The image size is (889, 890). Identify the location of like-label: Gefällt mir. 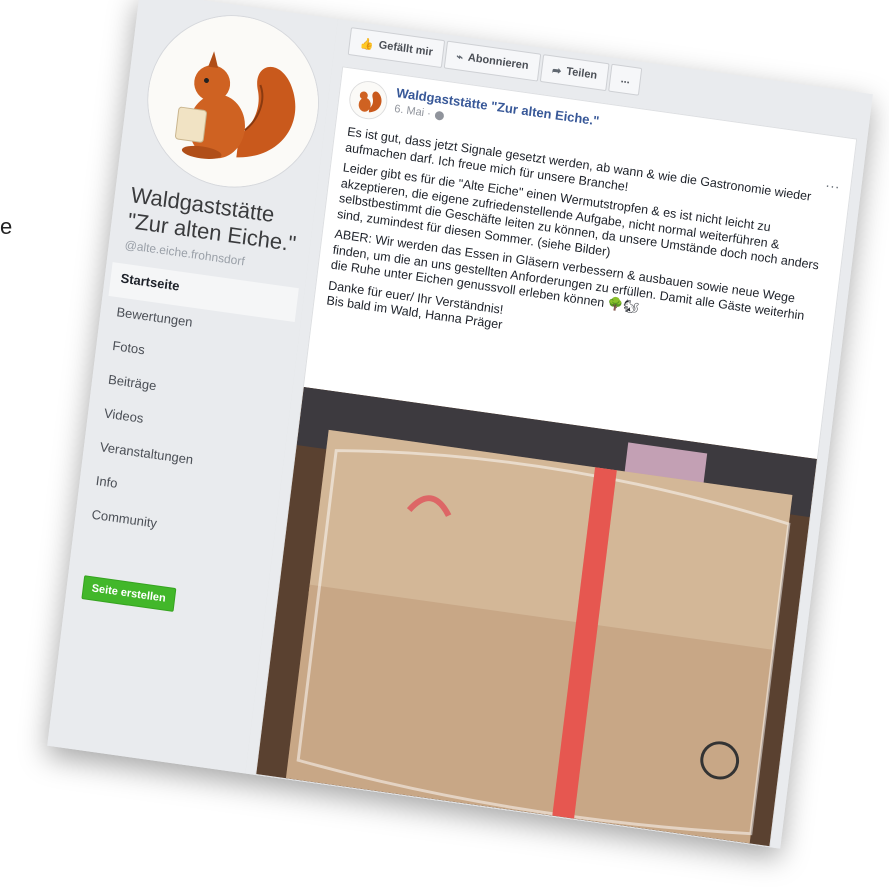
(406, 49).